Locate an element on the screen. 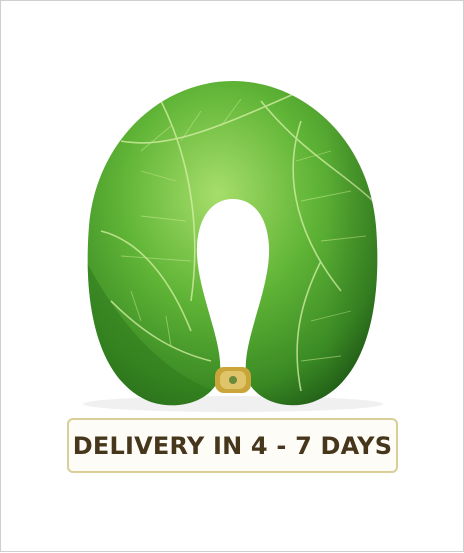 The width and height of the screenshot is (464, 553). delivery-text: DELIVERY IN 4 - 7 DAYS is located at coordinates (232, 445).